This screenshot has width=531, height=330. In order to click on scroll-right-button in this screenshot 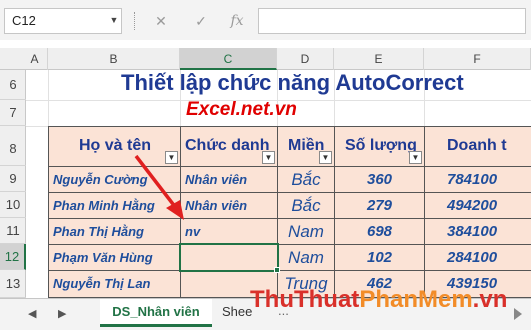, I will do `click(518, 314)`.